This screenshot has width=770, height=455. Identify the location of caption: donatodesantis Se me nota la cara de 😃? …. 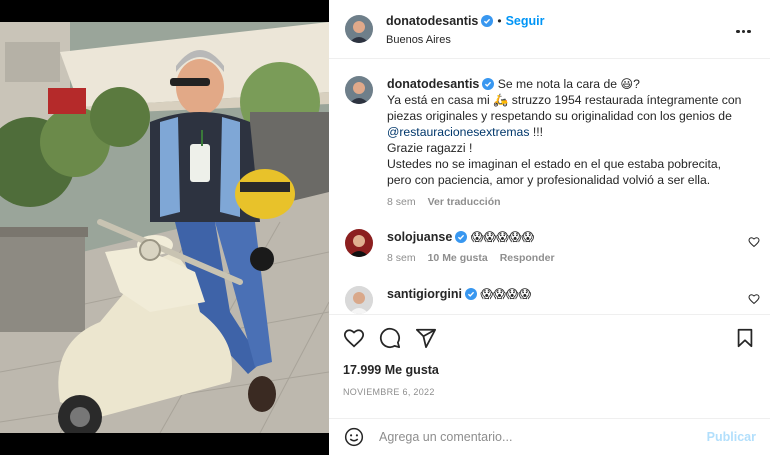
(572, 143).